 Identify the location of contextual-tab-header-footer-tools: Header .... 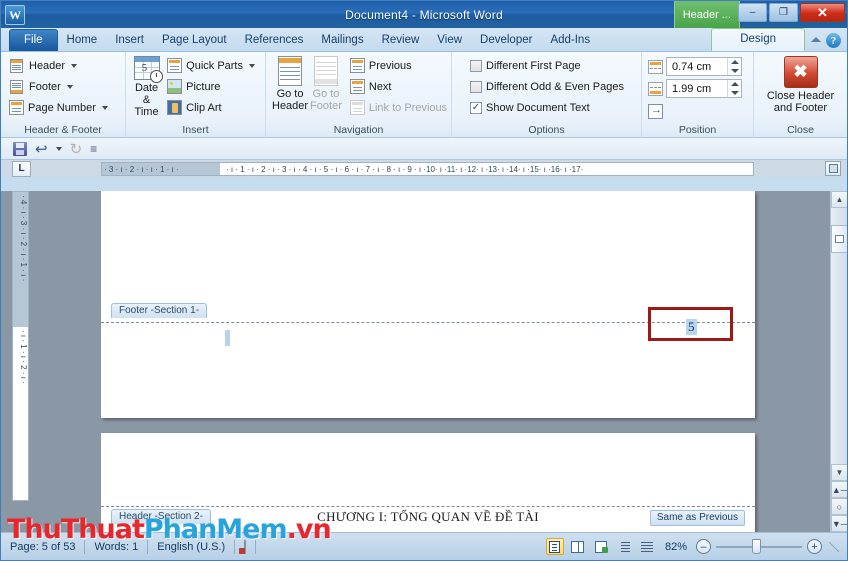
(706, 14).